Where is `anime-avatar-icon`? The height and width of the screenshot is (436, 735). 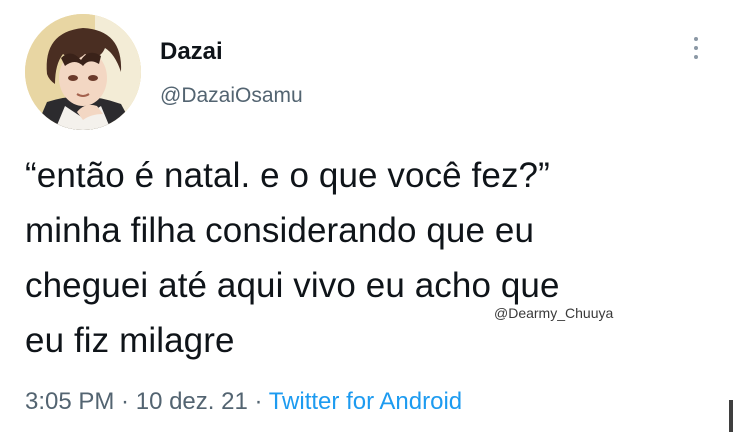 anime-avatar-icon is located at coordinates (83, 72).